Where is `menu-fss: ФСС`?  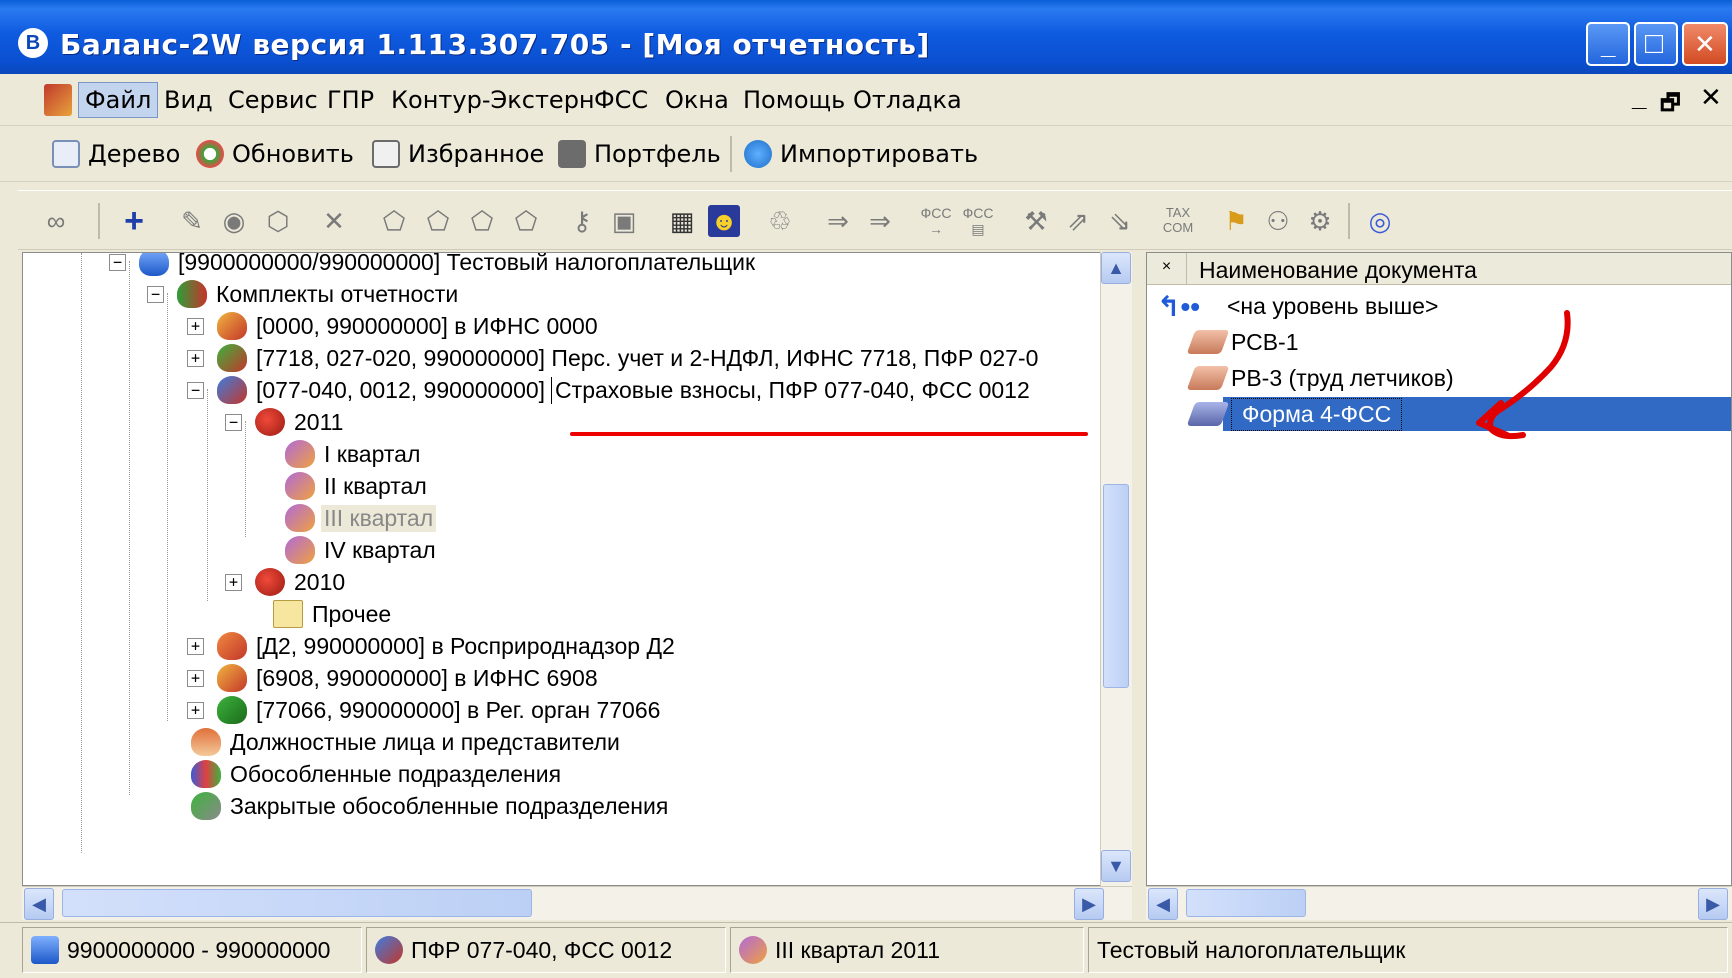
menu-fss: ФСС is located at coordinates (621, 100).